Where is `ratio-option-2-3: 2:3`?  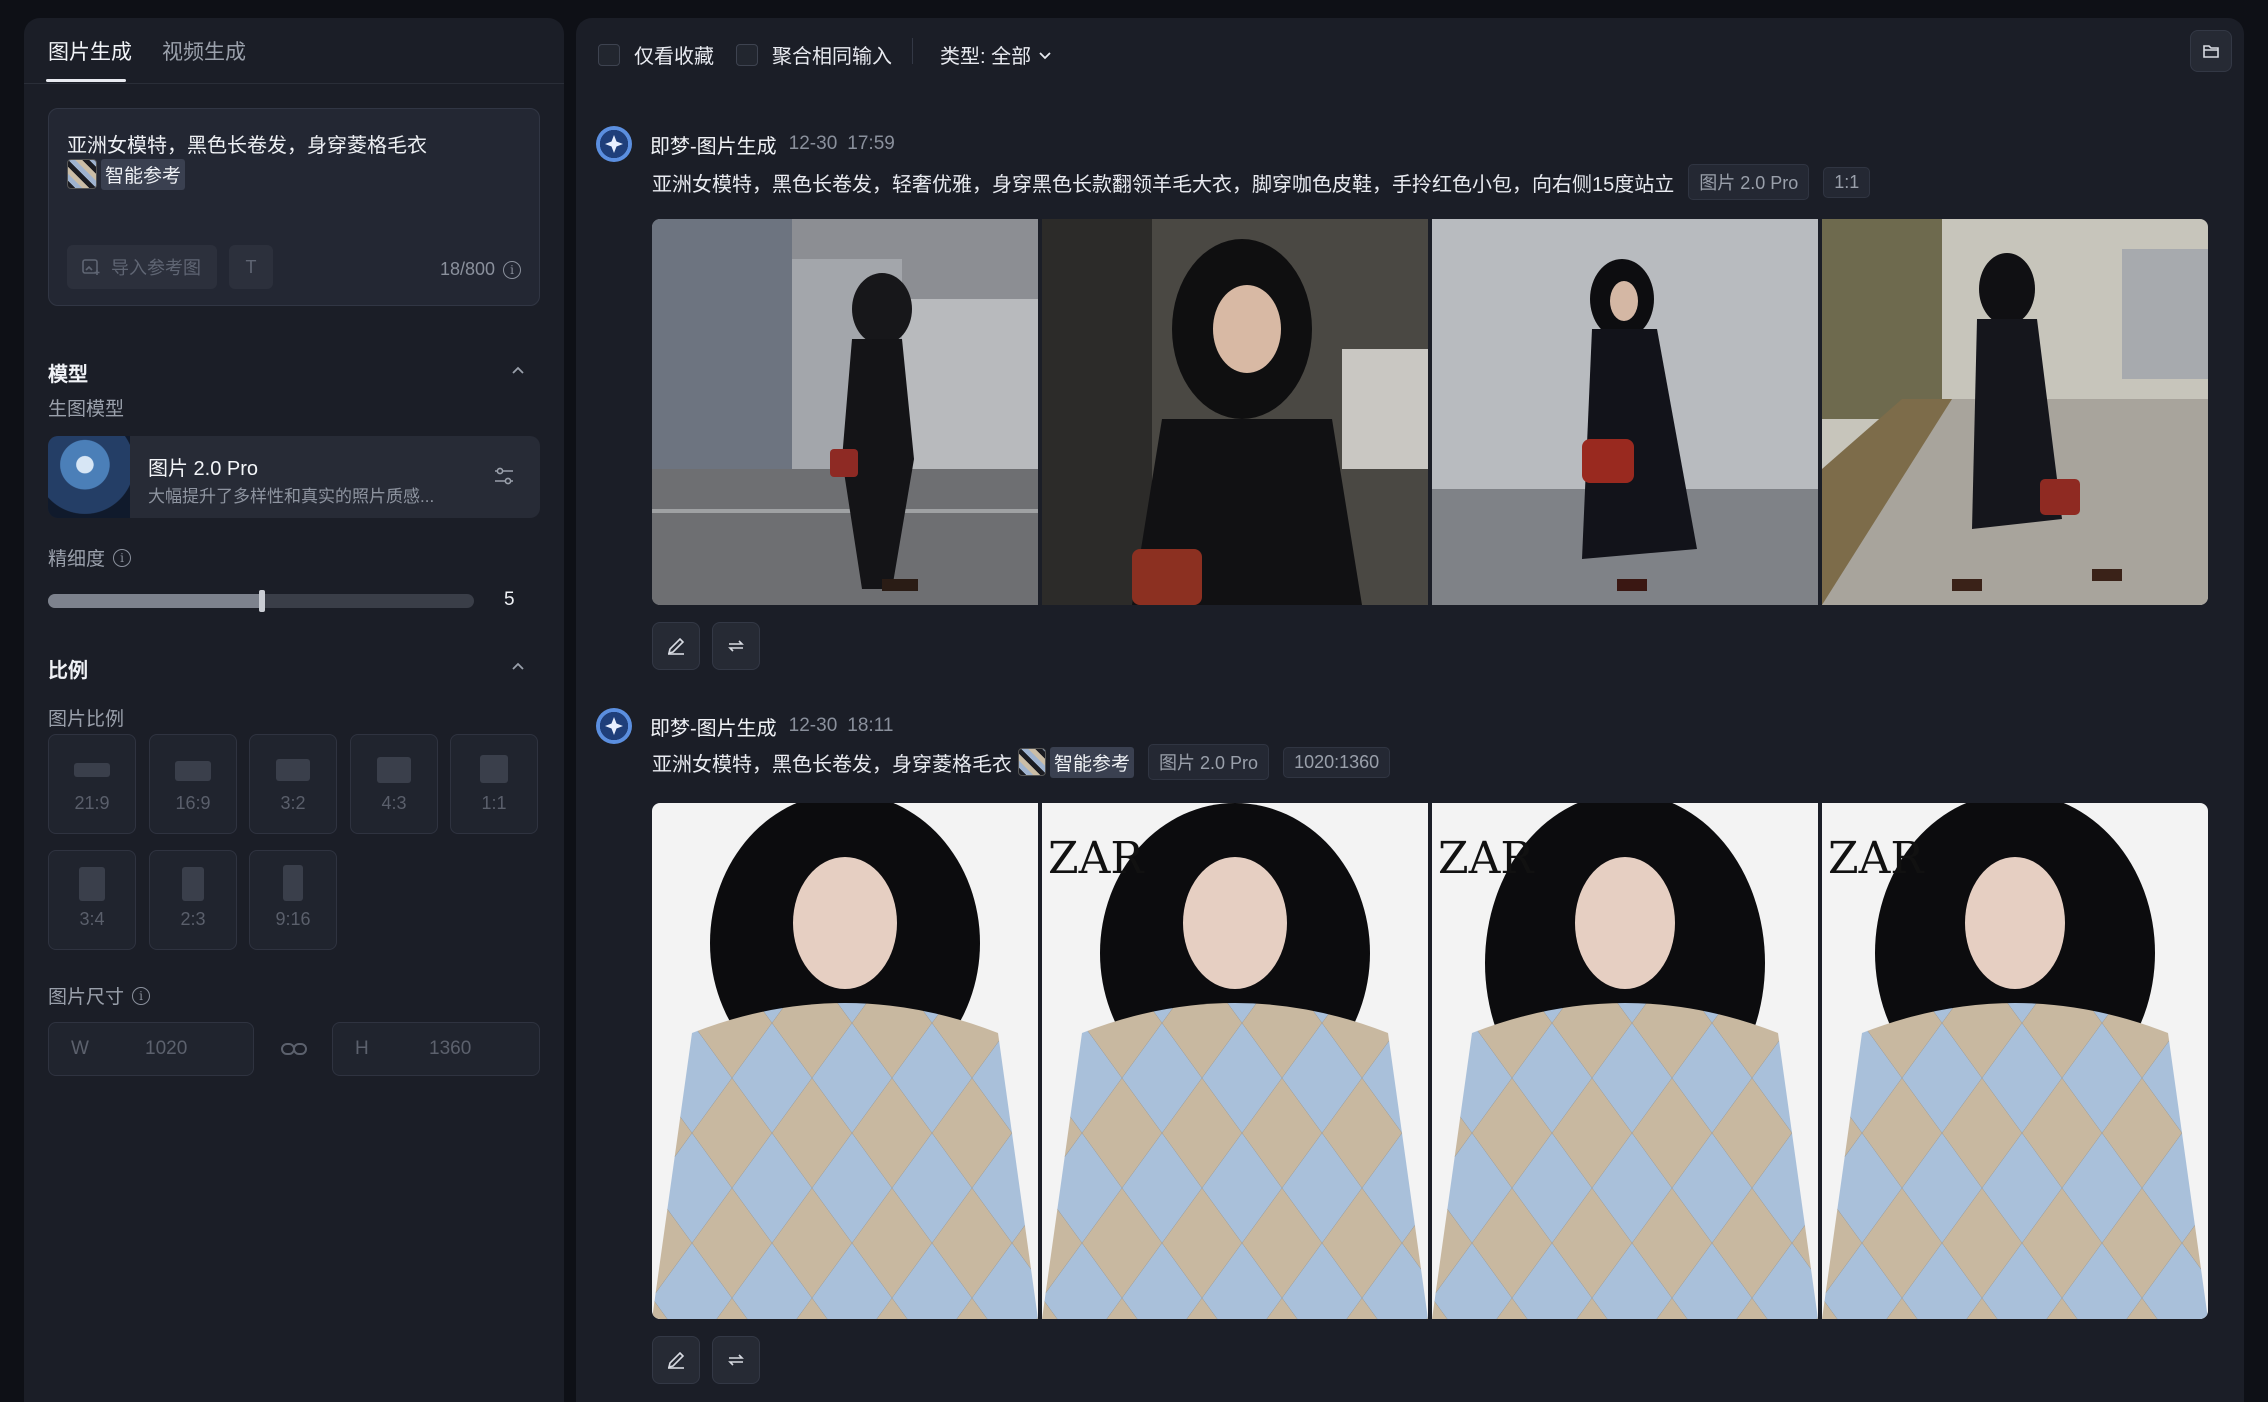
ratio-option-2-3: 2:3 is located at coordinates (193, 900).